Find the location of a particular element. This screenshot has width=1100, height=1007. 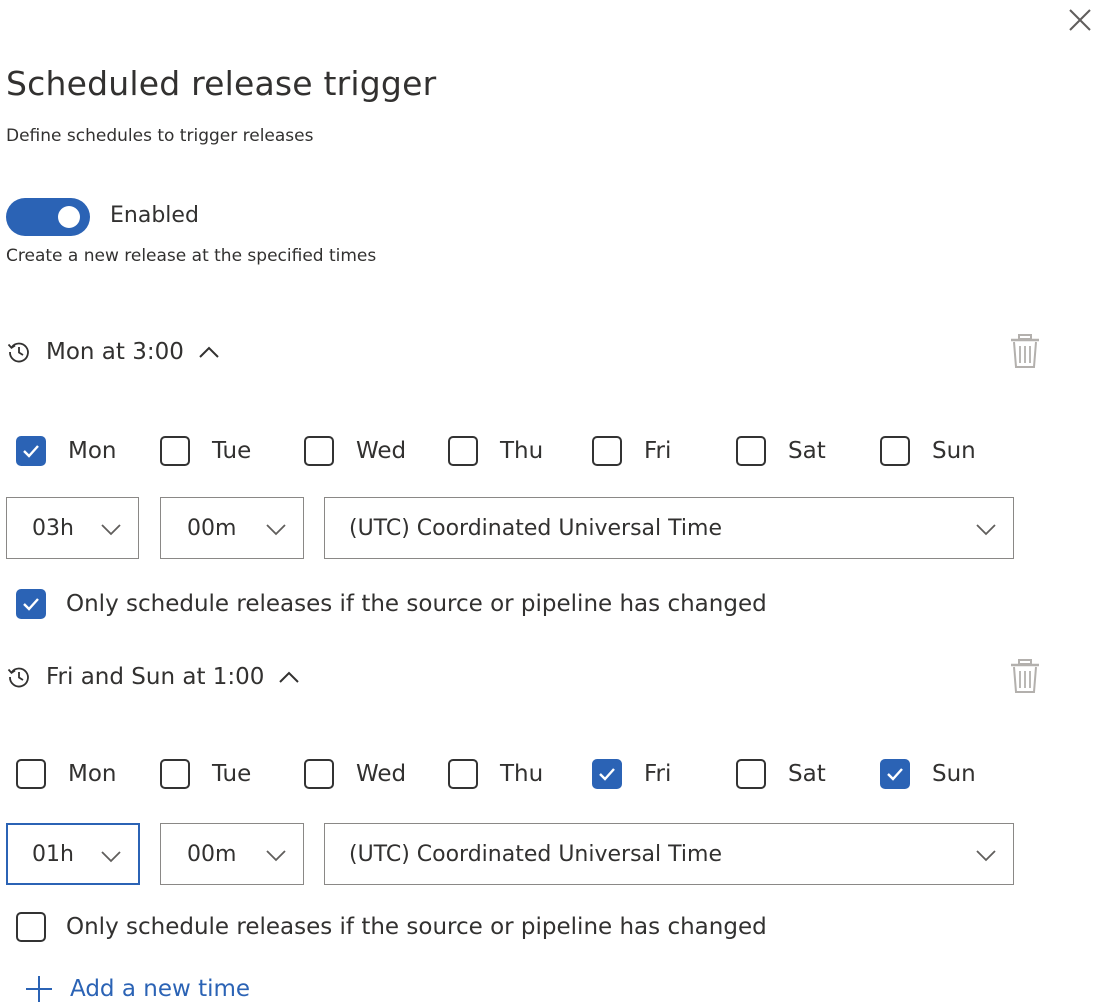

schedule-2-hour-select: 01h is located at coordinates (73, 854).